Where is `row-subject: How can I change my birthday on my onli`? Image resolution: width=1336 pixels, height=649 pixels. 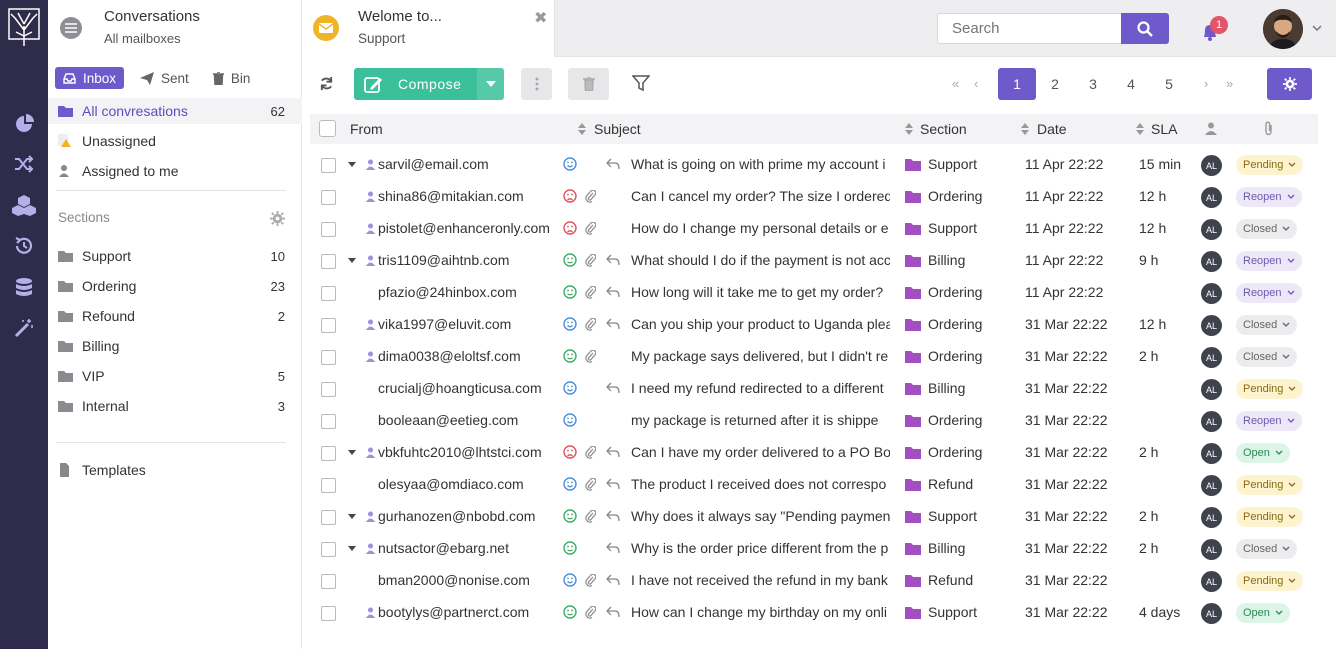 row-subject: How can I change my birthday on my onli is located at coordinates (760, 612).